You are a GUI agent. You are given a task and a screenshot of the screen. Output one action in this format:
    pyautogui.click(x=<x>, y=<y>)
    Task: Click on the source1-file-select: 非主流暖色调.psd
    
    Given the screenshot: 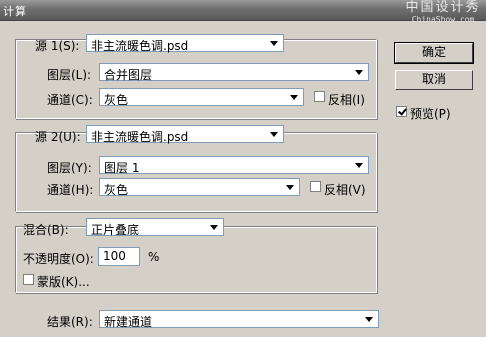 What is the action you would take?
    pyautogui.click(x=185, y=43)
    